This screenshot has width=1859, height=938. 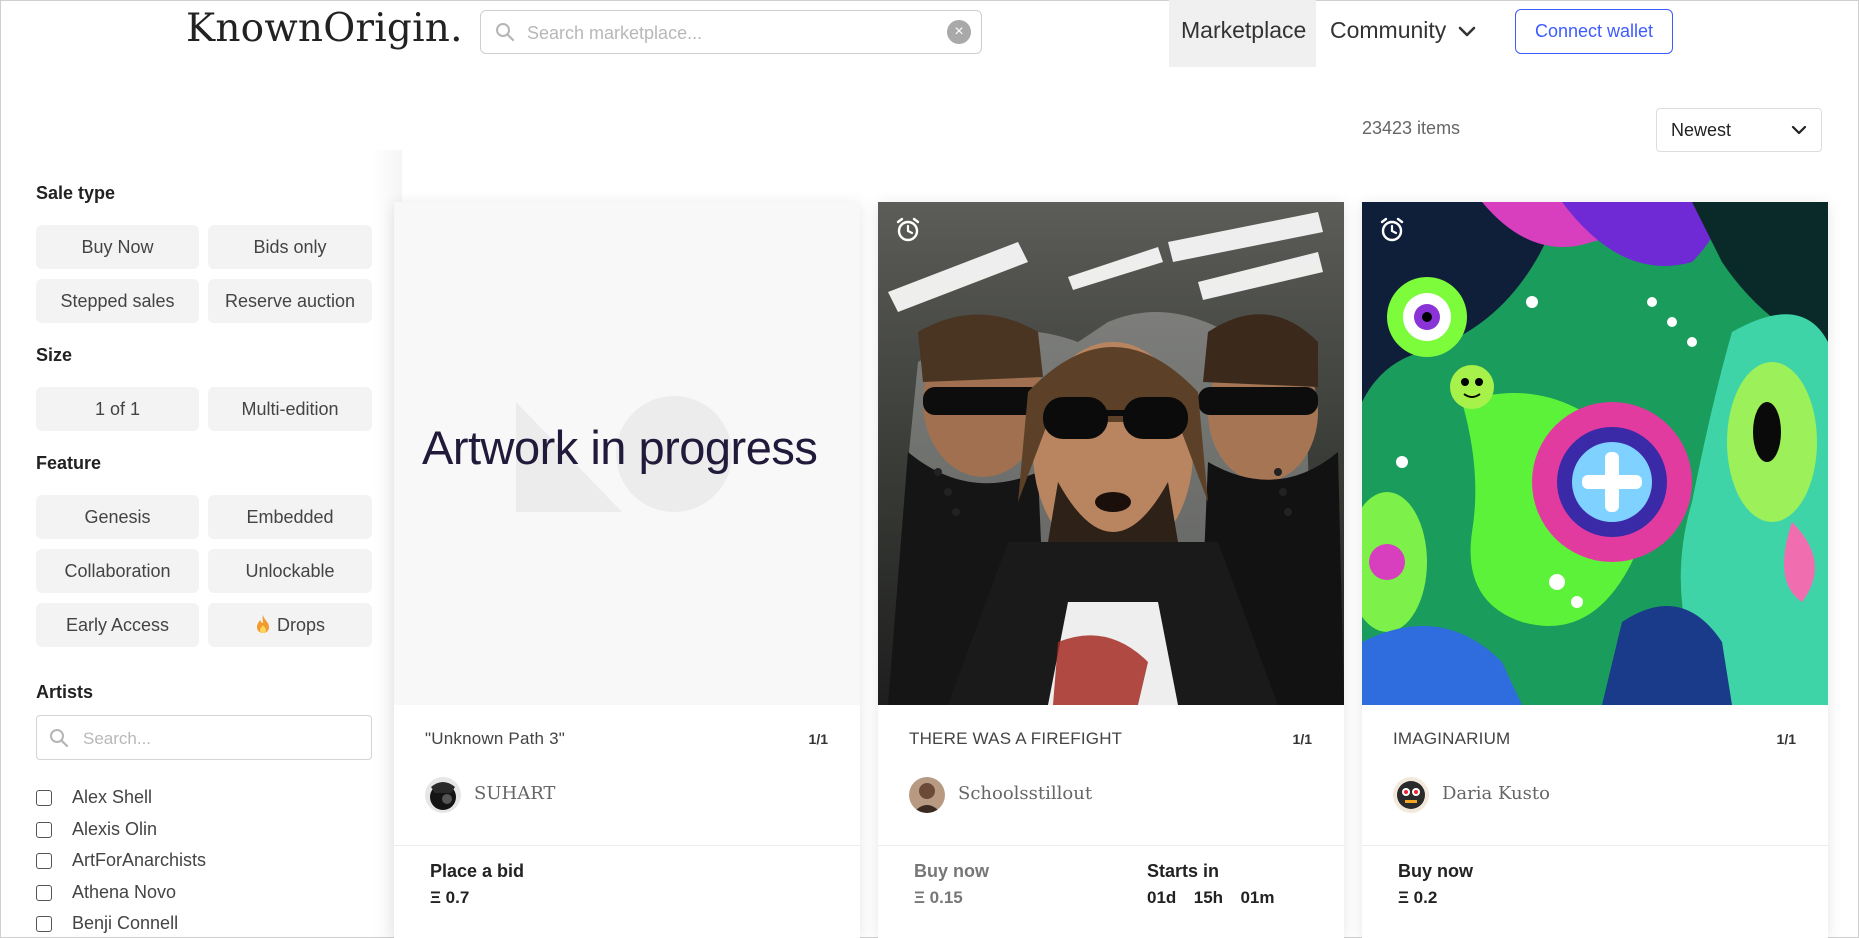 What do you see at coordinates (117, 247) in the screenshot?
I see `filter-buy-now: Buy Now` at bounding box center [117, 247].